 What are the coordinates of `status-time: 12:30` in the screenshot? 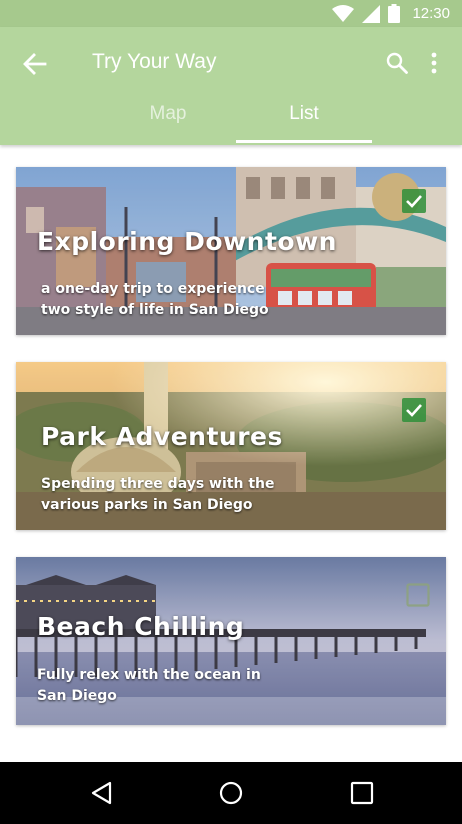 It's located at (431, 13).